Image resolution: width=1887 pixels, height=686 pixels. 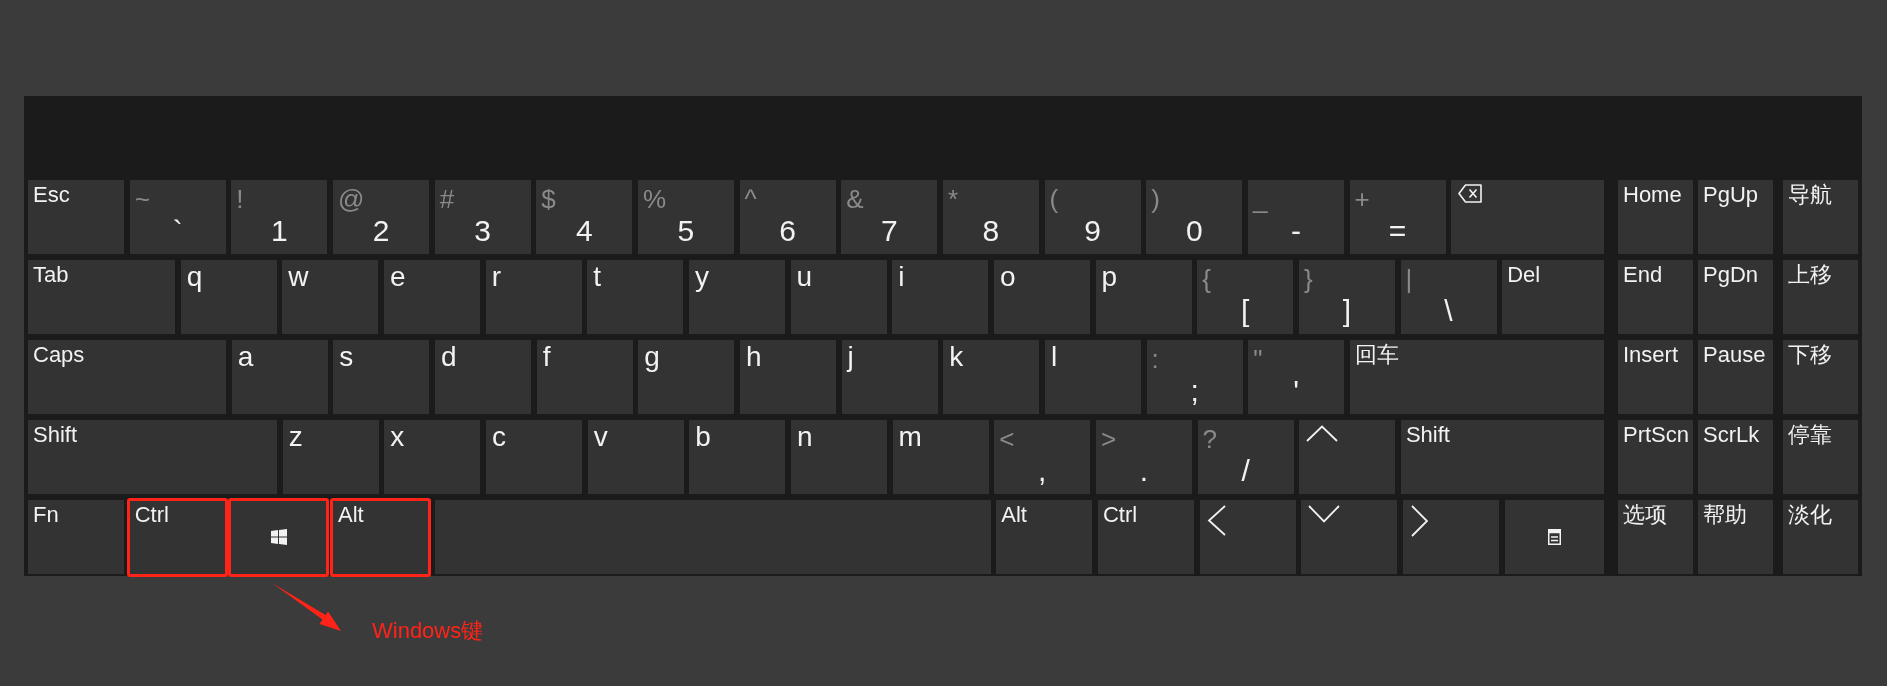 What do you see at coordinates (1820, 537) in the screenshot?
I see `key: 淡化` at bounding box center [1820, 537].